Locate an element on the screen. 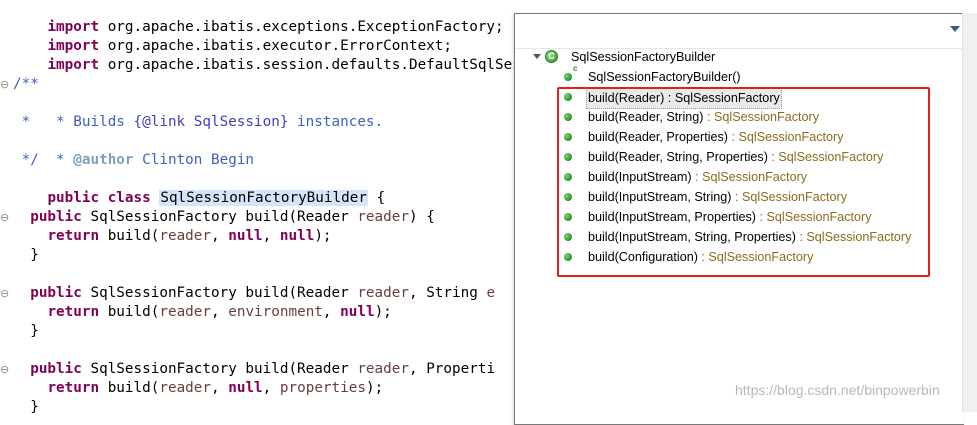 The height and width of the screenshot is (425, 977). keyword: public class is located at coordinates (103, 198).